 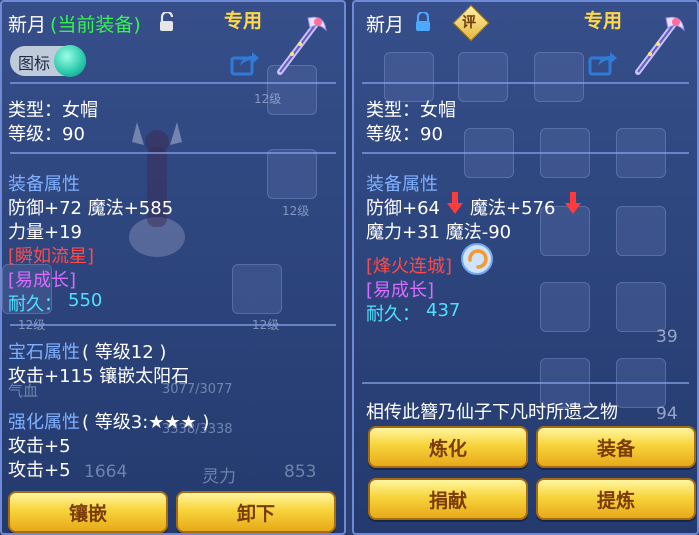 What do you see at coordinates (616, 499) in the screenshot?
I see `extract-button: 提炼` at bounding box center [616, 499].